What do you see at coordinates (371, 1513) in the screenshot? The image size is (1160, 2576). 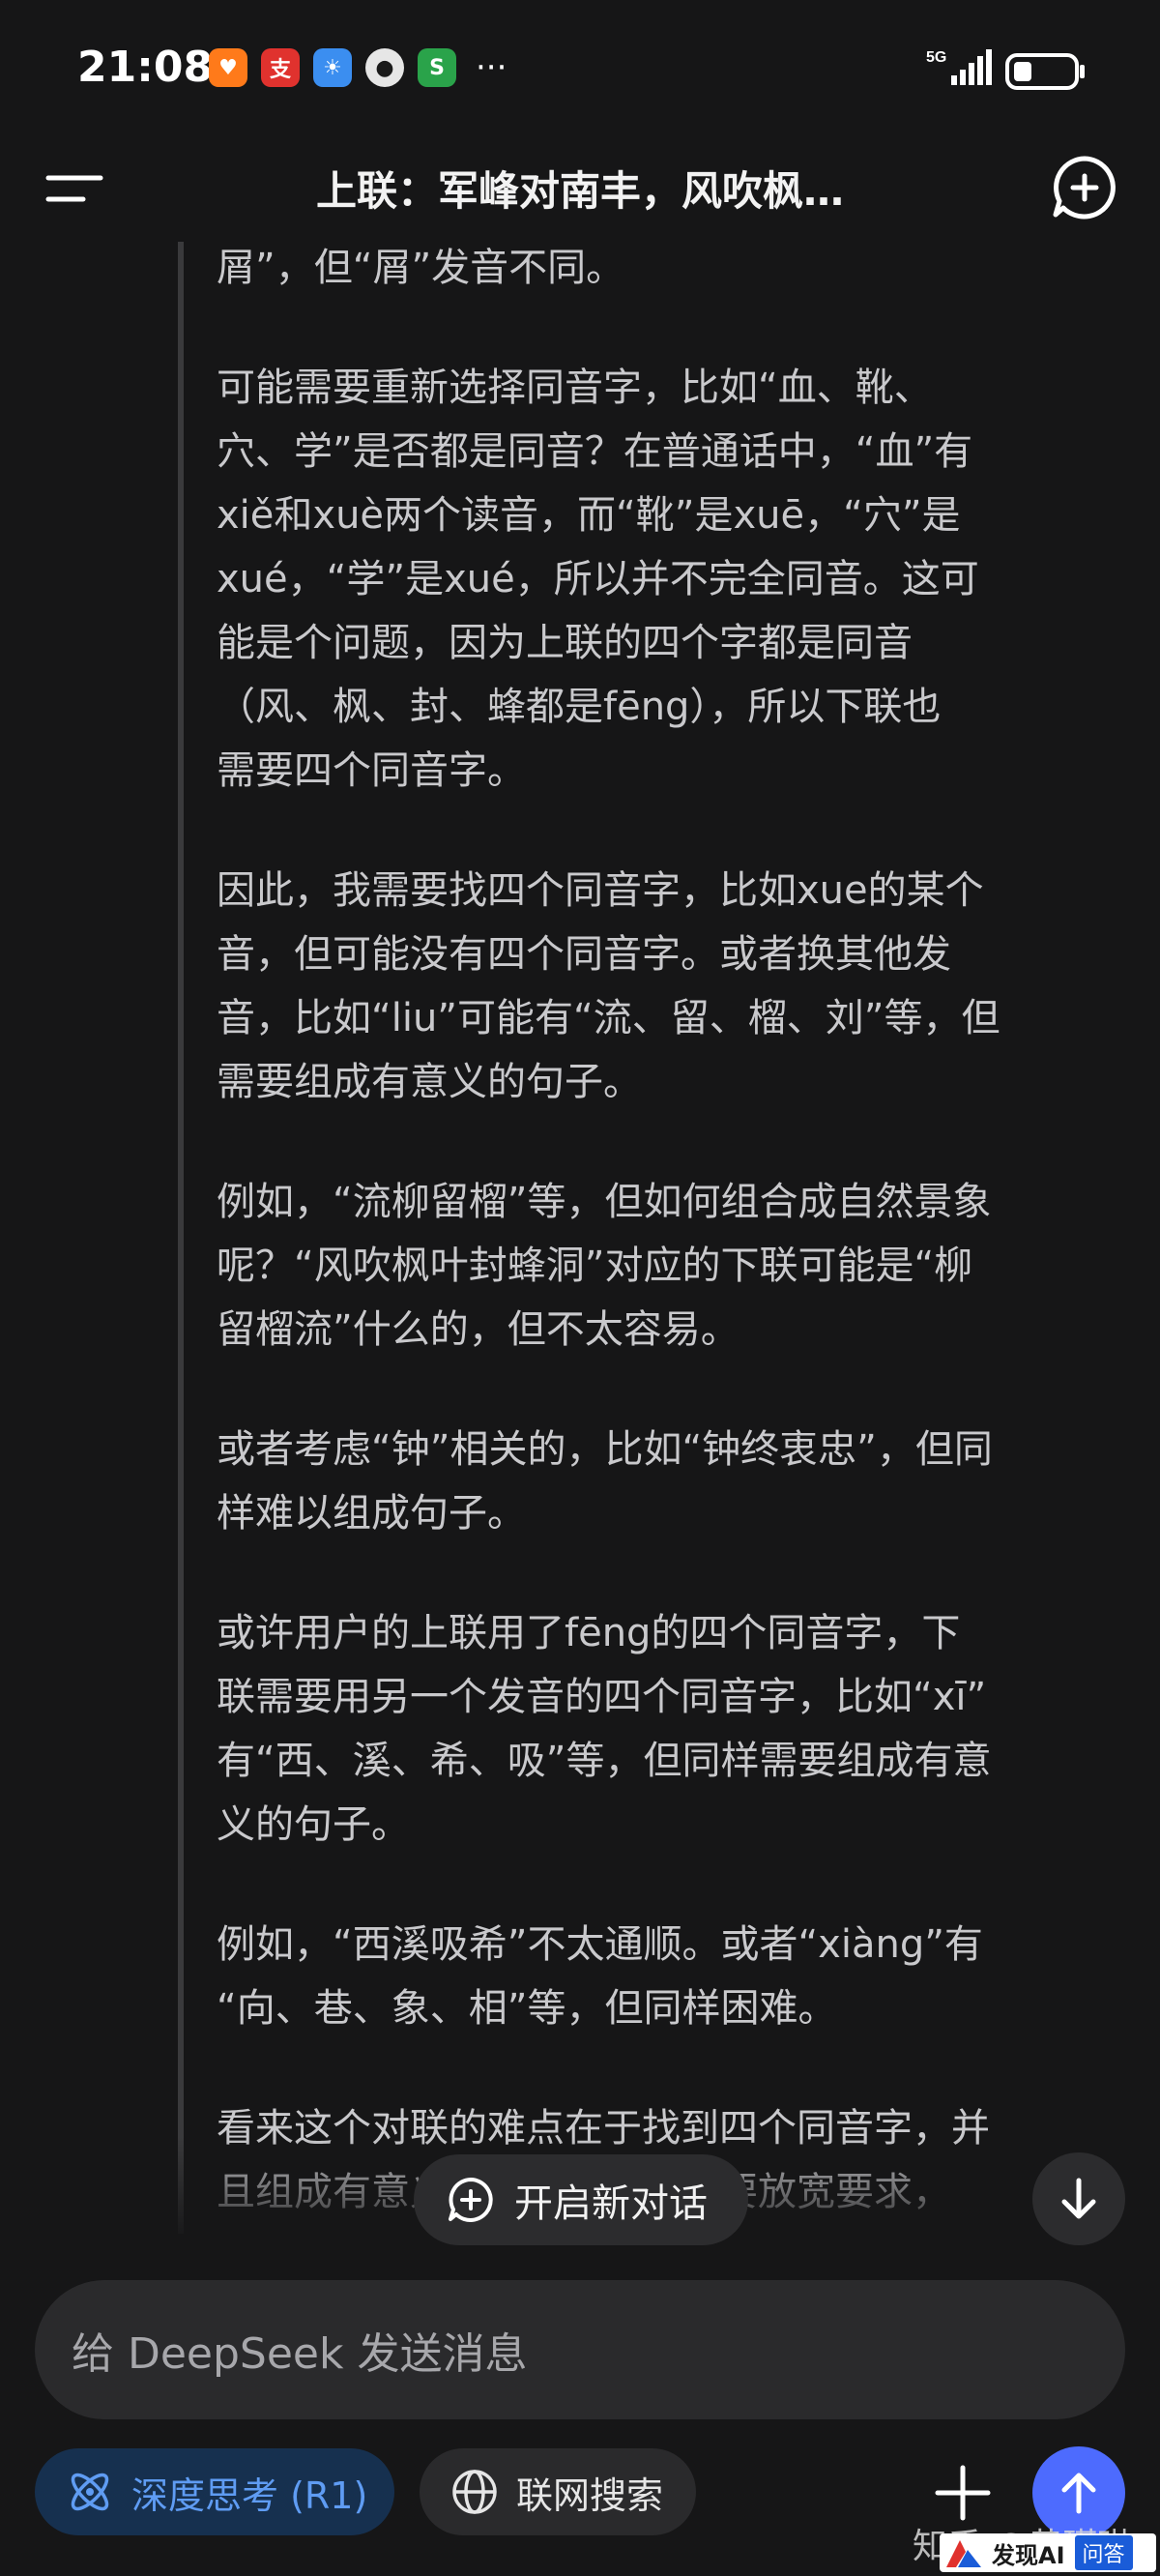 I see `thinking-line: 样难以组成句子。` at bounding box center [371, 1513].